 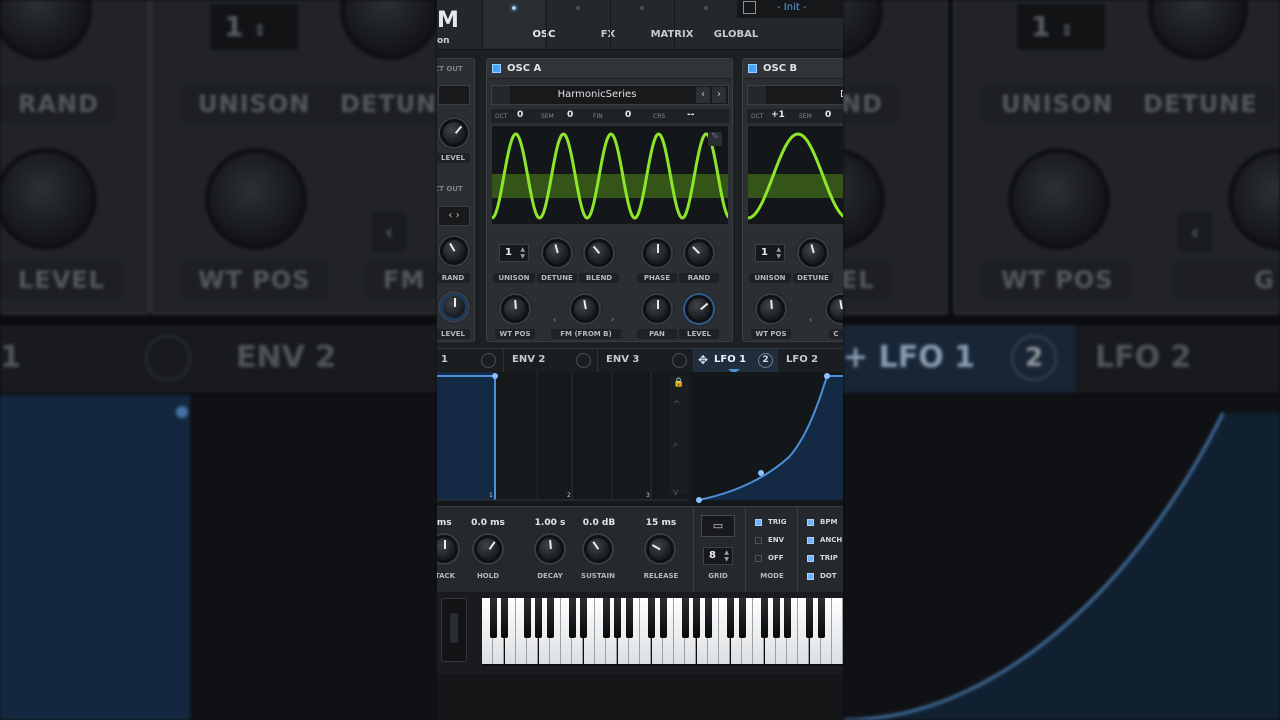 What do you see at coordinates (810, 576) in the screenshot?
I see `dot-checkbox` at bounding box center [810, 576].